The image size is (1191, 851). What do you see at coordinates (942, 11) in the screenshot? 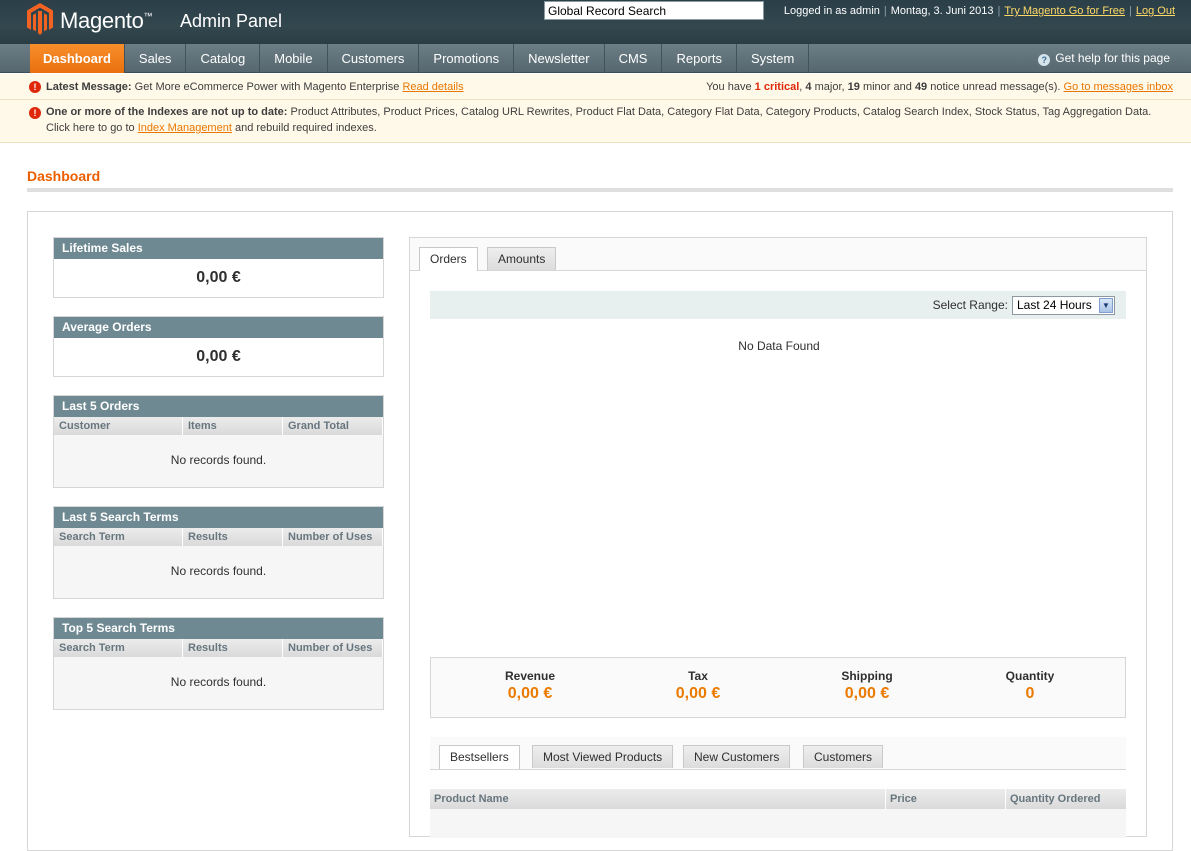
I see `current-date: Montag, 3. Juni 2013` at bounding box center [942, 11].